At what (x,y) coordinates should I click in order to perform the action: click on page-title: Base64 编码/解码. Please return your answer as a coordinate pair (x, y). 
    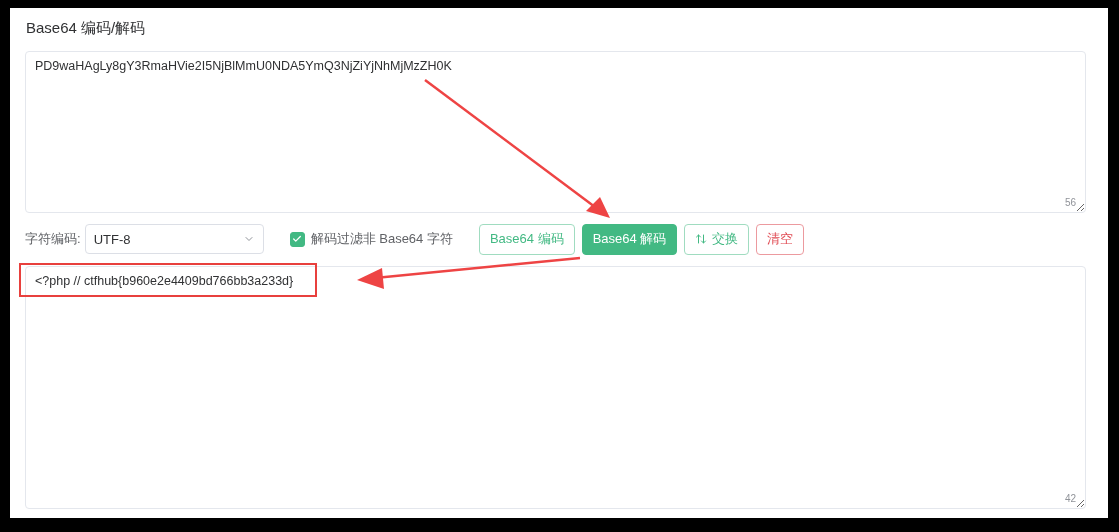
    Looking at the image, I should click on (86, 28).